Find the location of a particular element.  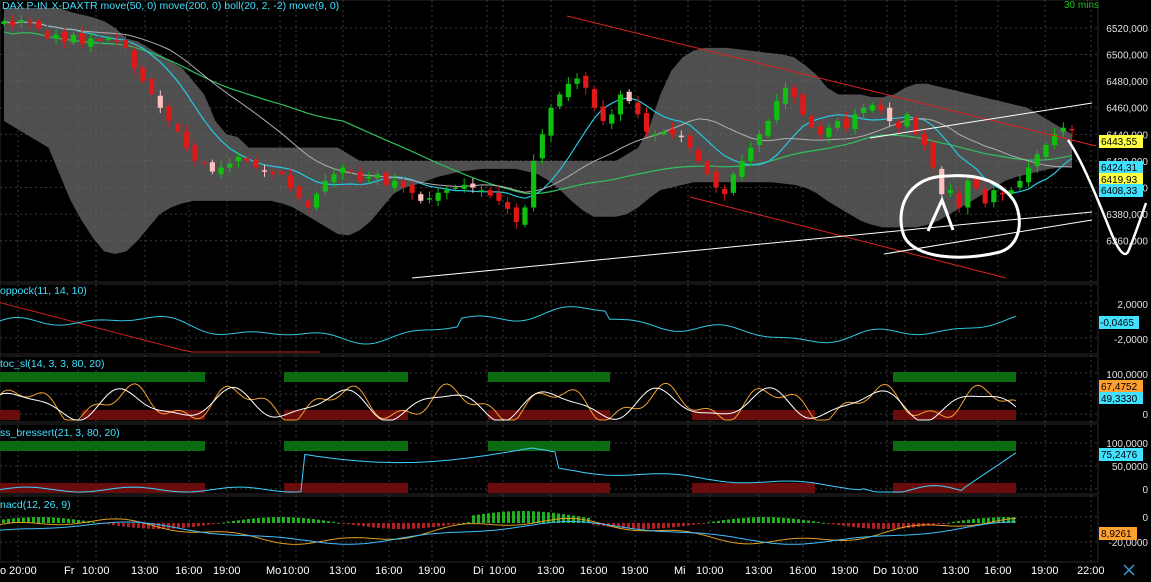

stochastic-tick-label: 100,0000 is located at coordinates (1127, 375).